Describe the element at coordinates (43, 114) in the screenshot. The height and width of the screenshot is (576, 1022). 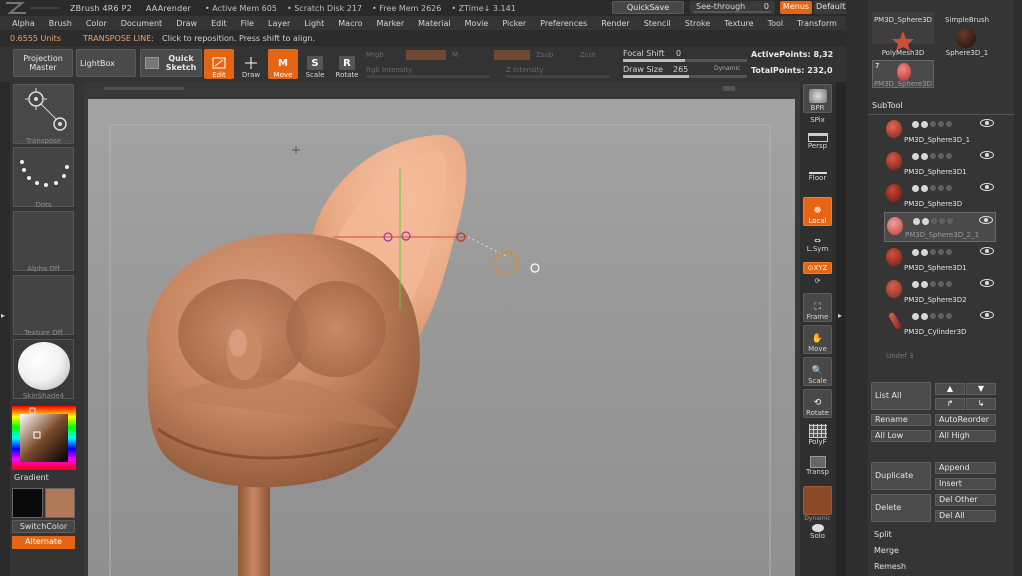
I see `transpose-brush-thumb` at that location.